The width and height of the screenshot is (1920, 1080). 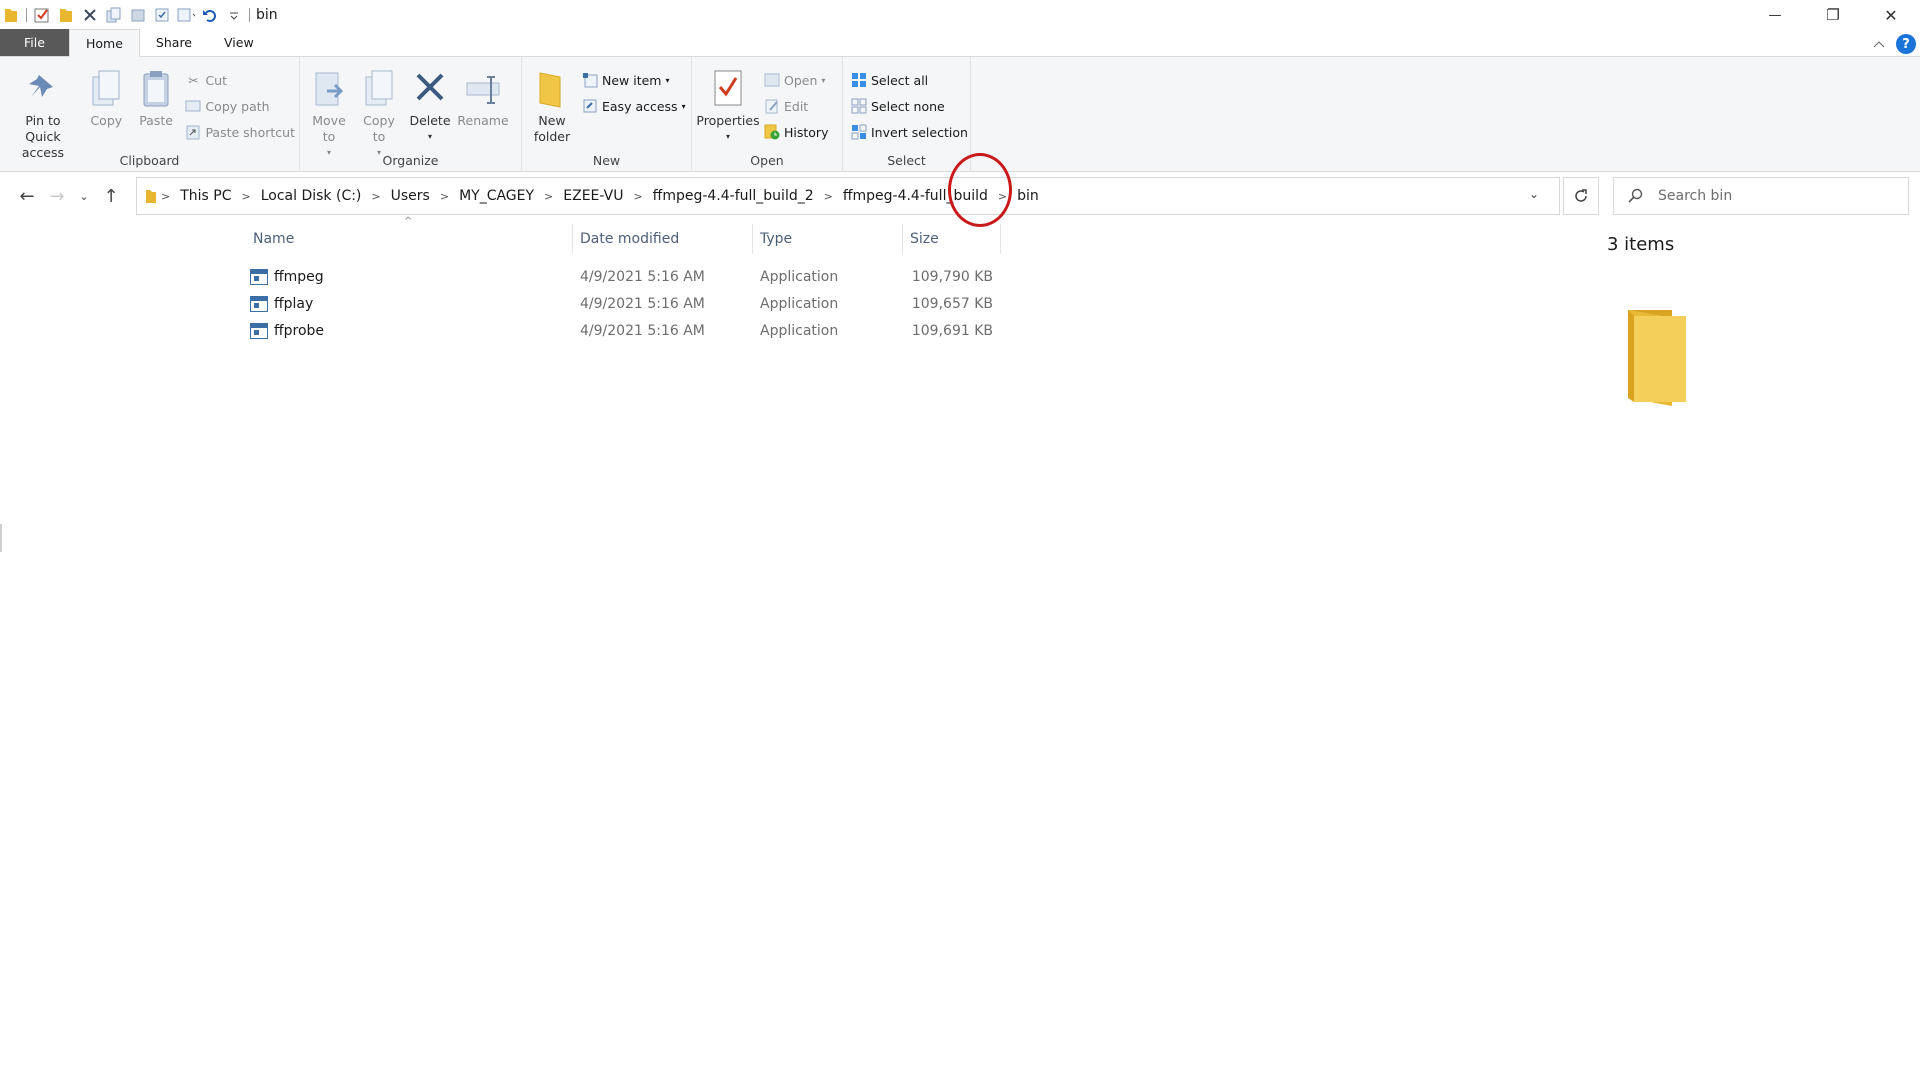 What do you see at coordinates (629, 239) in the screenshot?
I see `column-header-date: Date modified` at bounding box center [629, 239].